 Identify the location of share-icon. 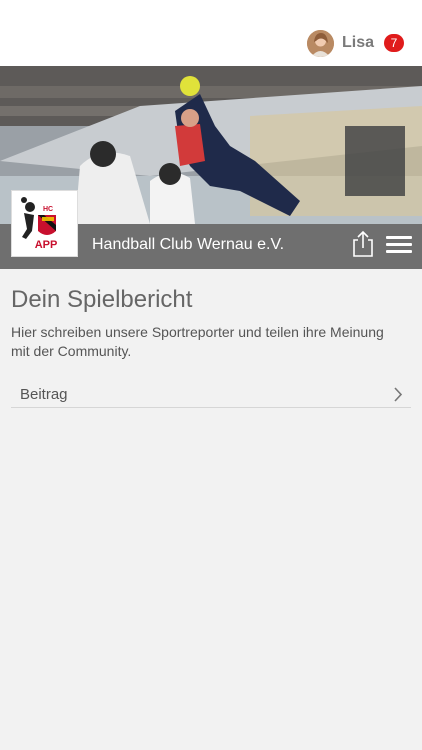
(363, 243).